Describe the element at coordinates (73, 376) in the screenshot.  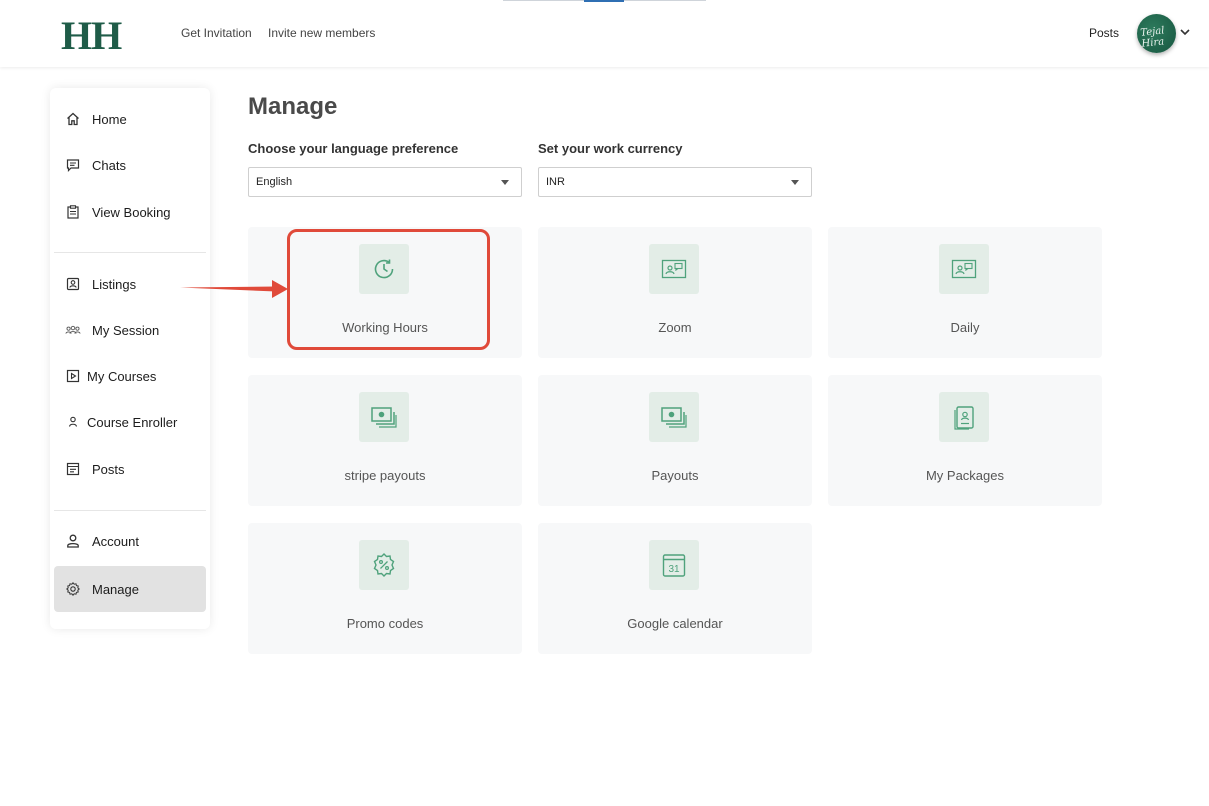
I see `play-icon` at that location.